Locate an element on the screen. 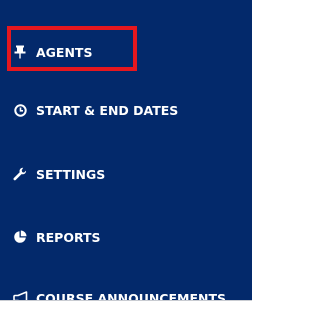 Image resolution: width=320 pixels, height=324 pixels. menu-item-reports: REPORTS is located at coordinates (126, 237).